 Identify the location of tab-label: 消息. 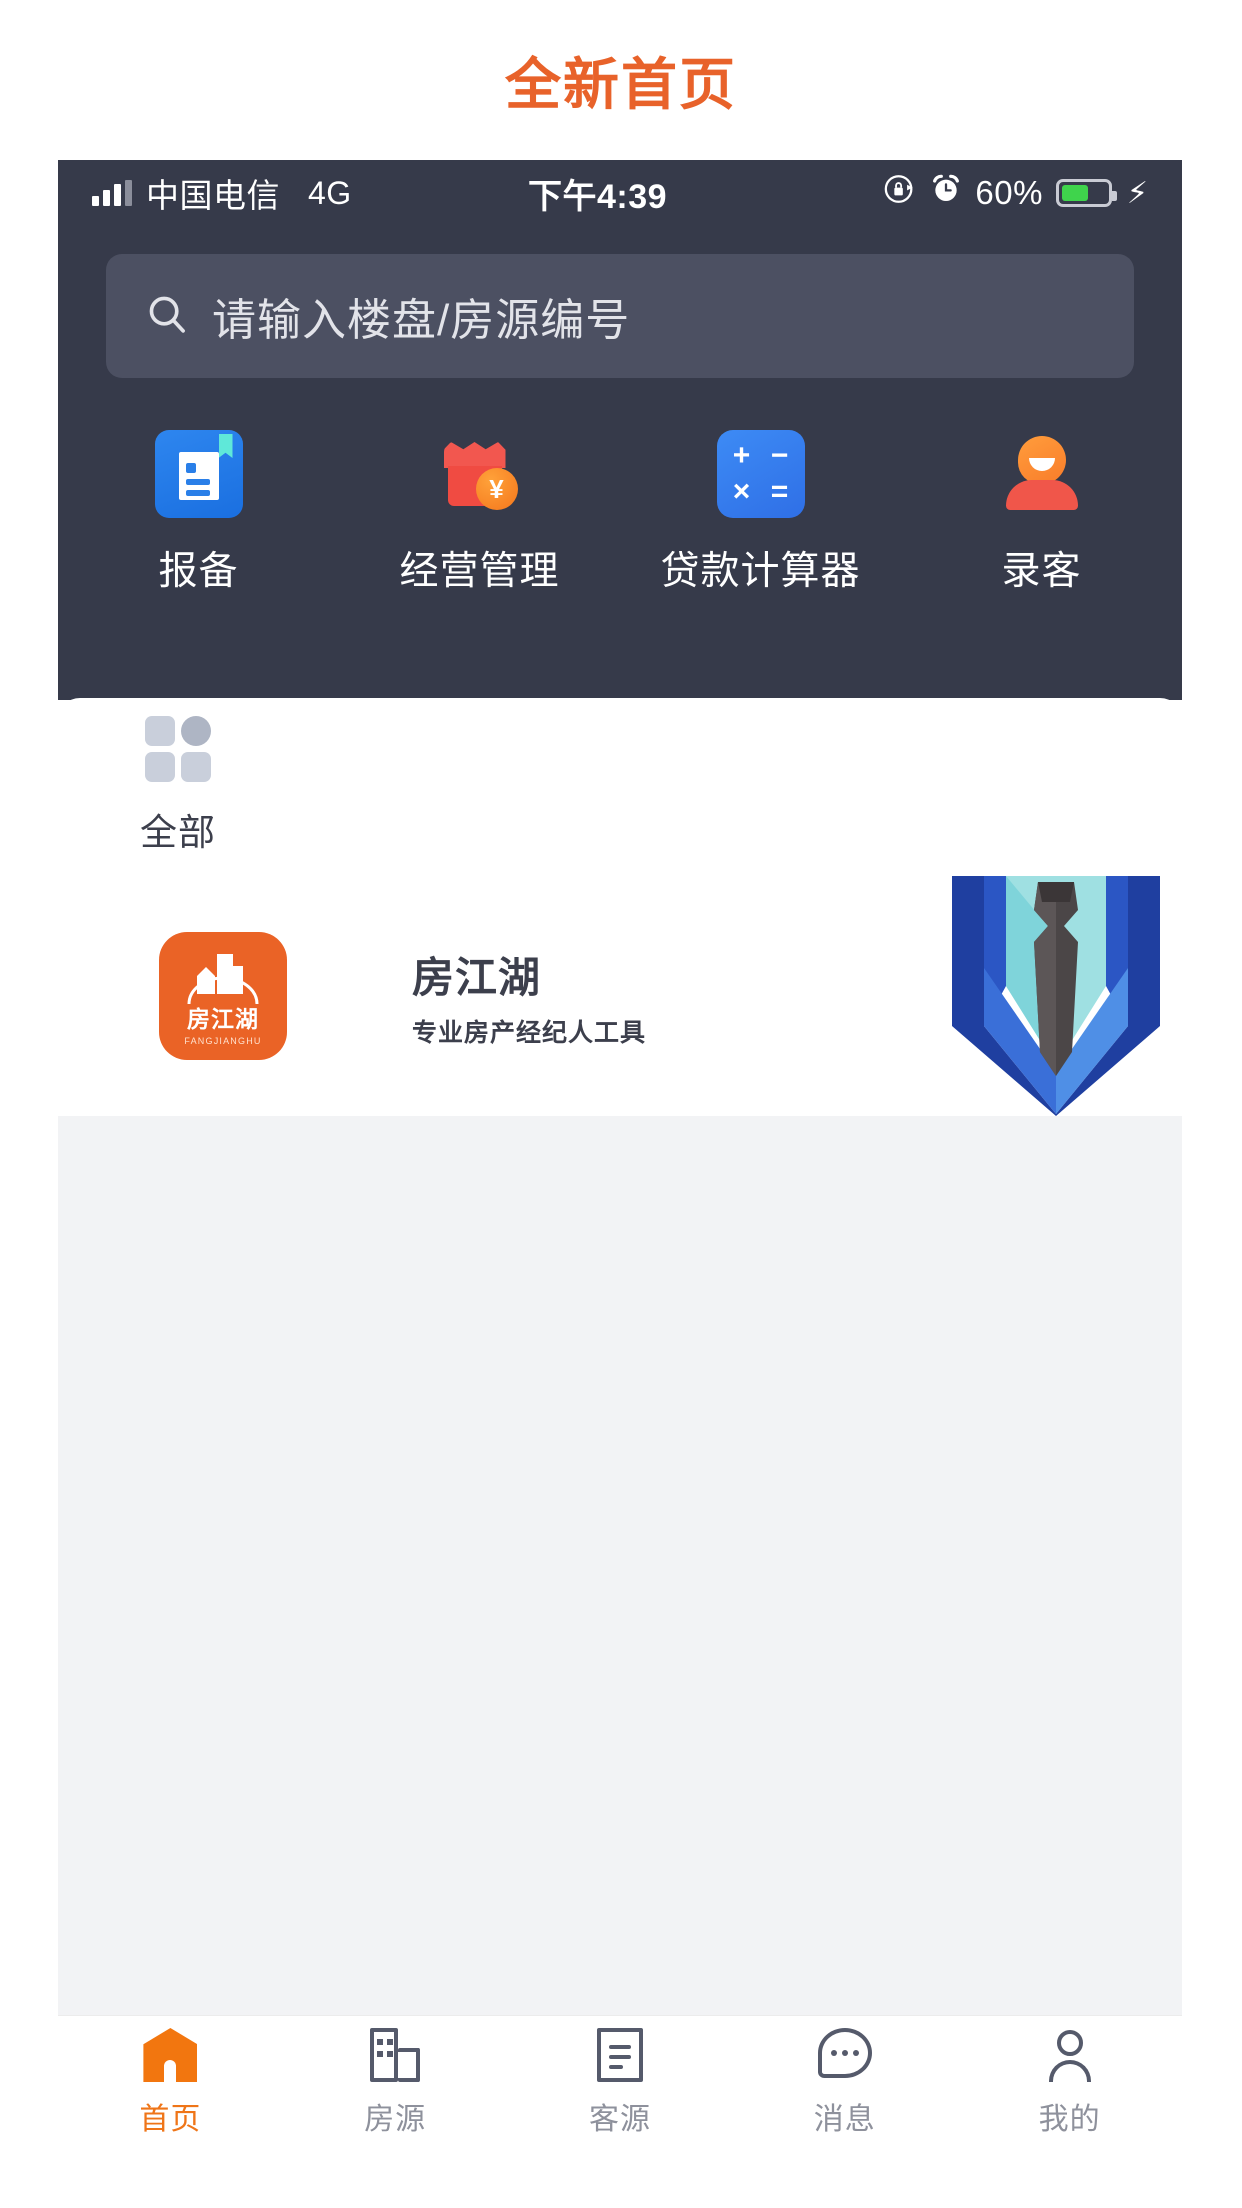
(844, 2119).